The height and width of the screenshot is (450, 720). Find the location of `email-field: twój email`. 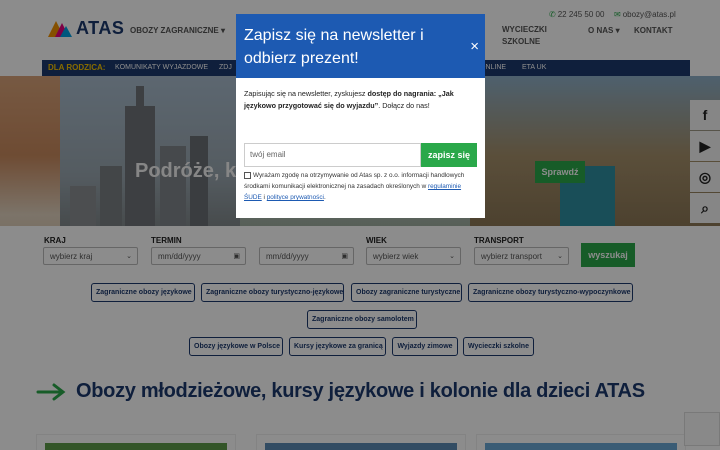

email-field: twój email is located at coordinates (332, 155).